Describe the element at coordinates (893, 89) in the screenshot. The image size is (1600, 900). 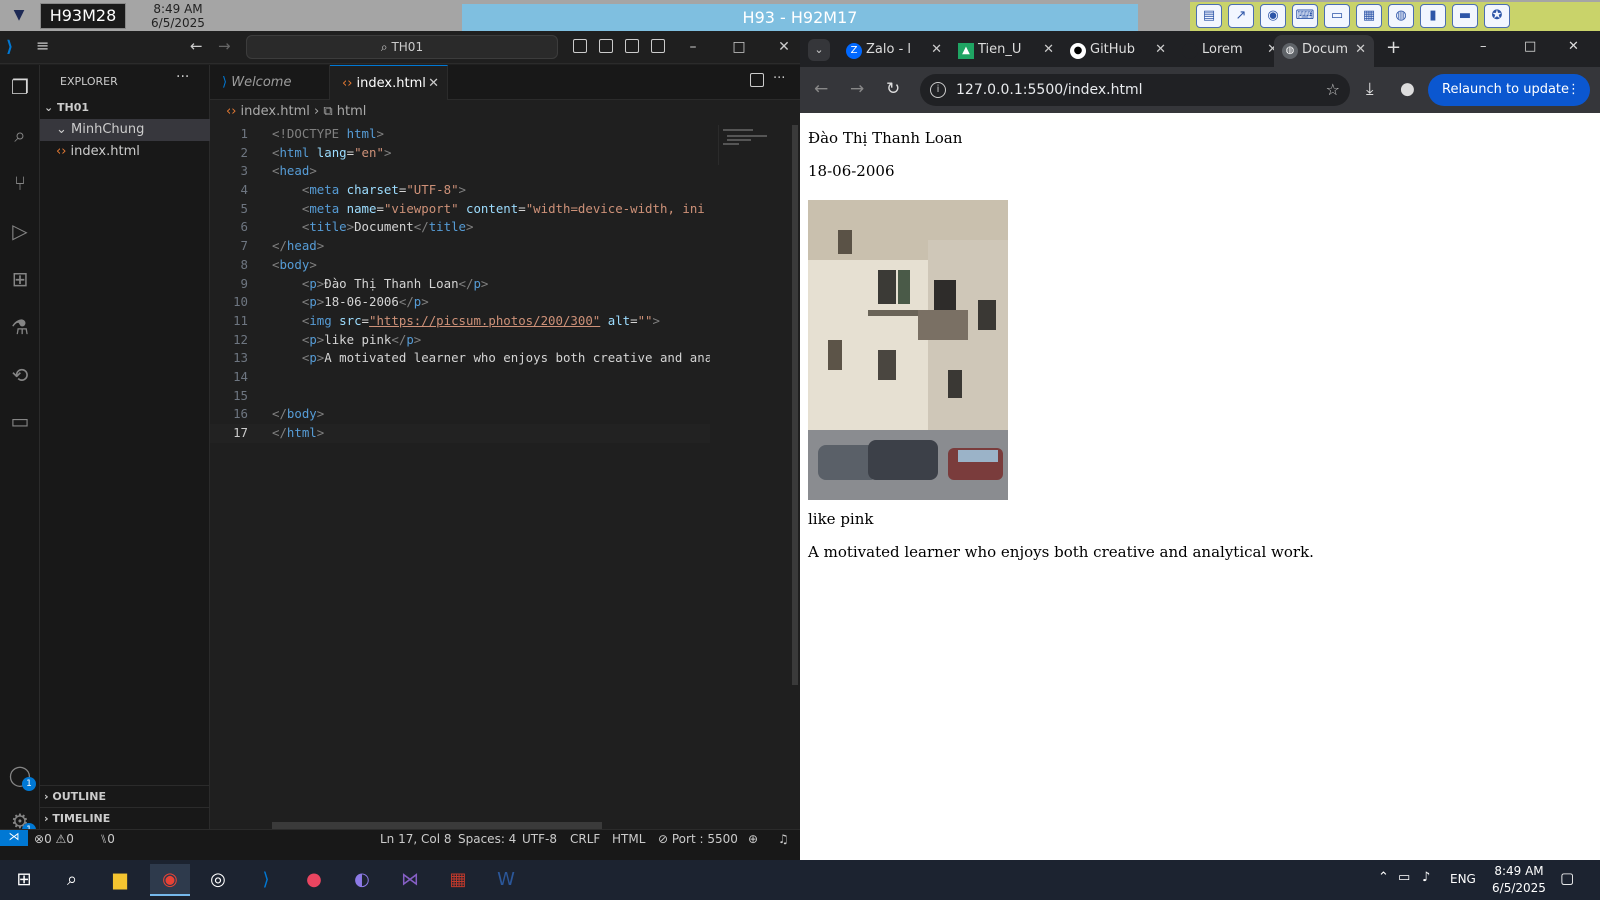
I see `reload-icon: ↻` at that location.